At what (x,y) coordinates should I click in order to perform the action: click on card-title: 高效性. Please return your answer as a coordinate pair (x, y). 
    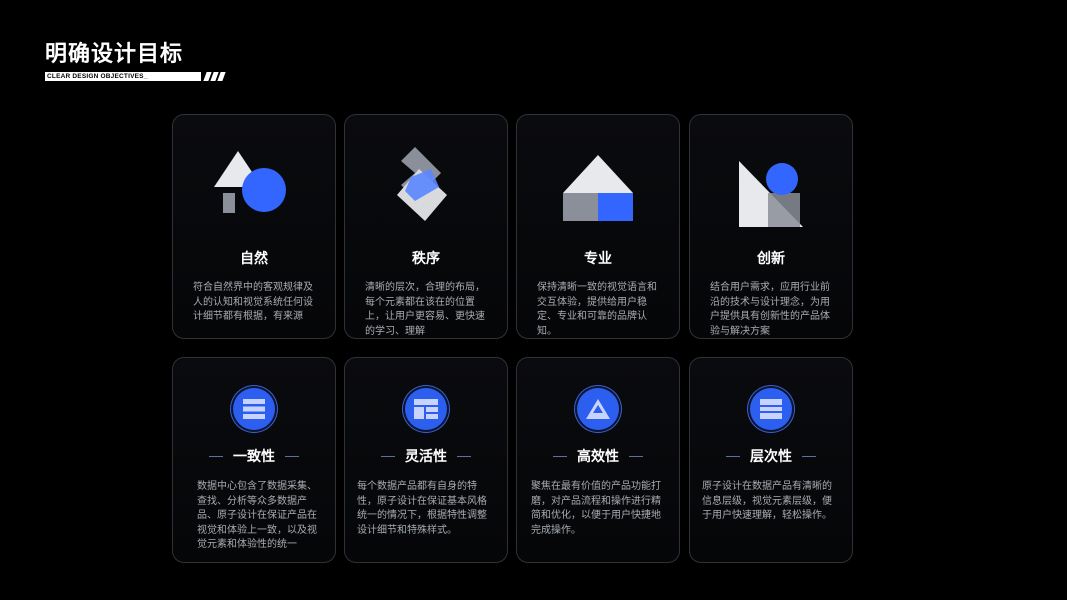
    Looking at the image, I should click on (598, 457).